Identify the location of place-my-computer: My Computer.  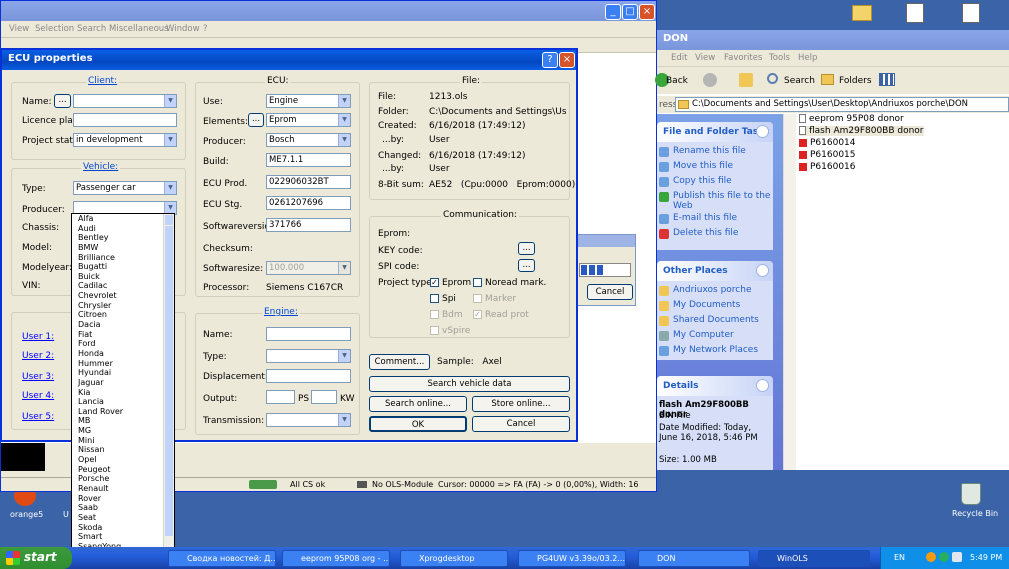
(715, 337).